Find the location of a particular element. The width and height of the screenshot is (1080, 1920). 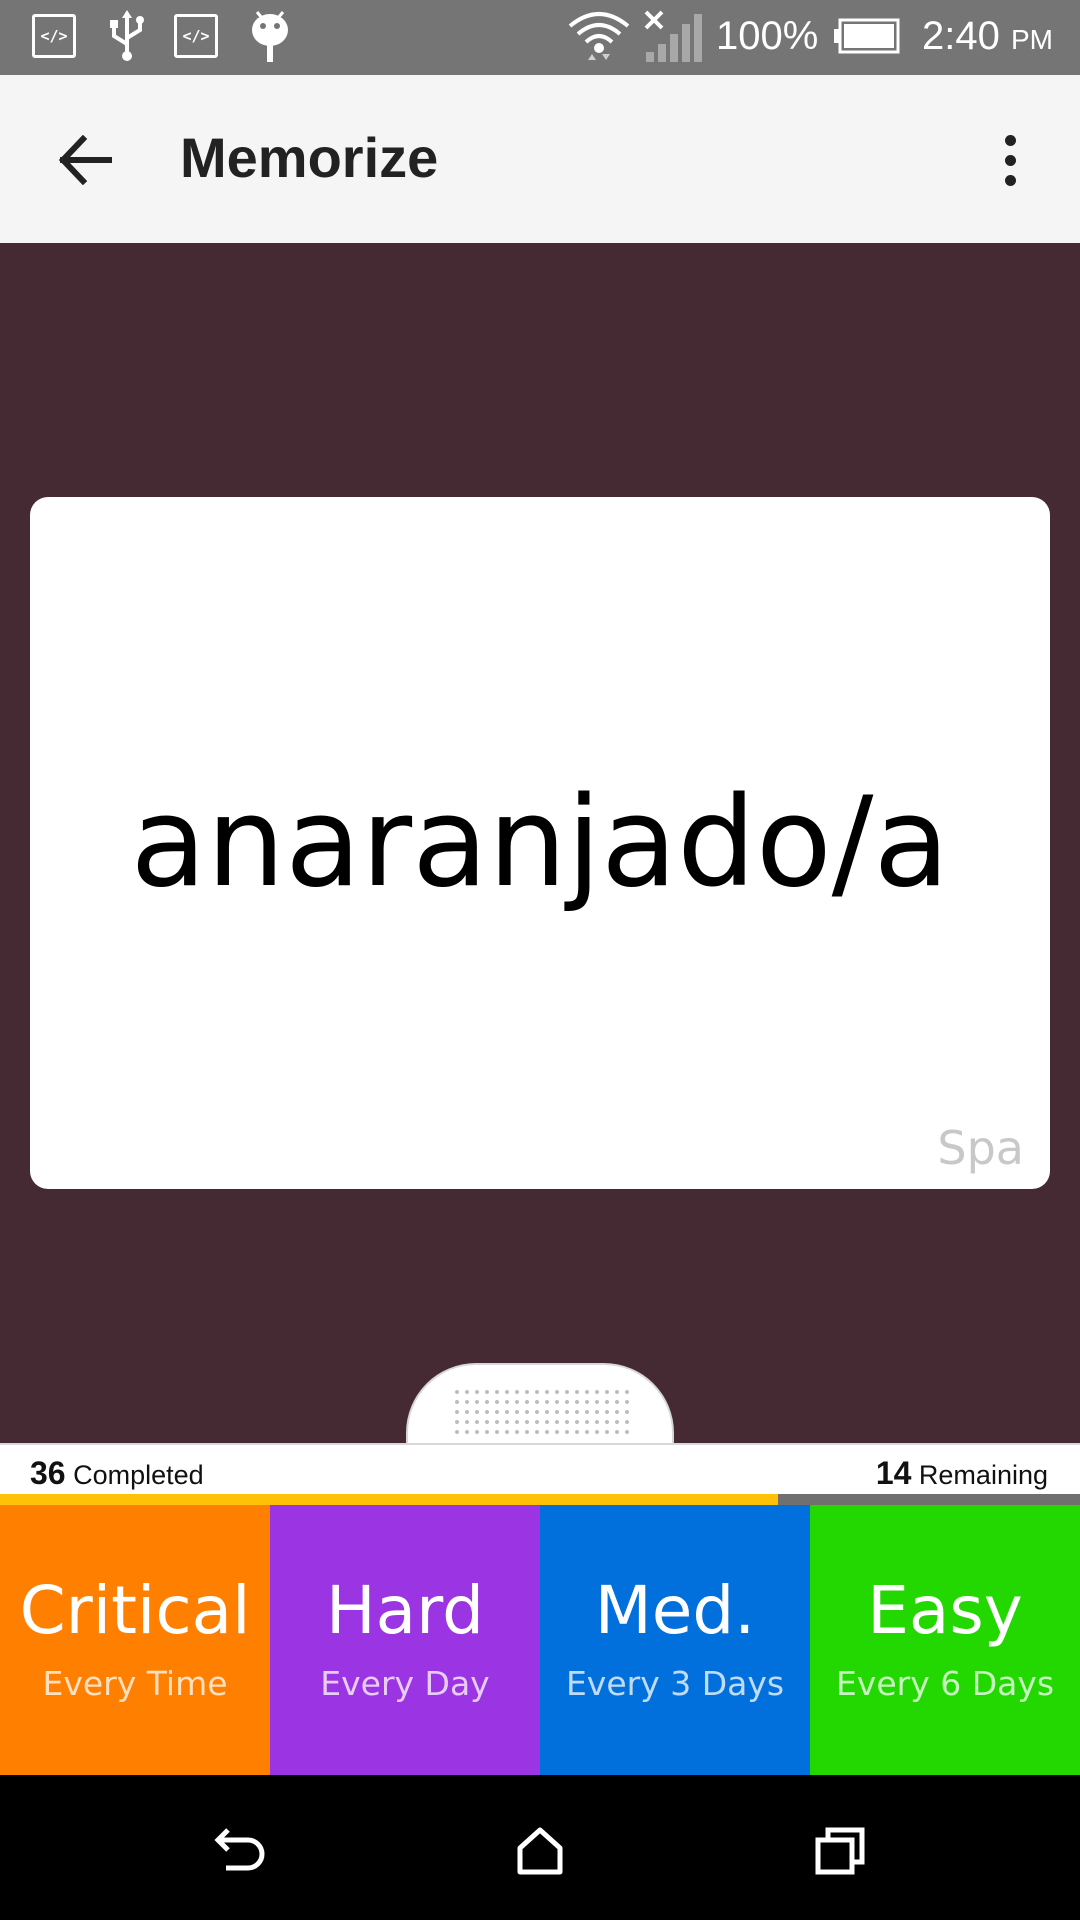

clock: 2:40 PM is located at coordinates (987, 36).